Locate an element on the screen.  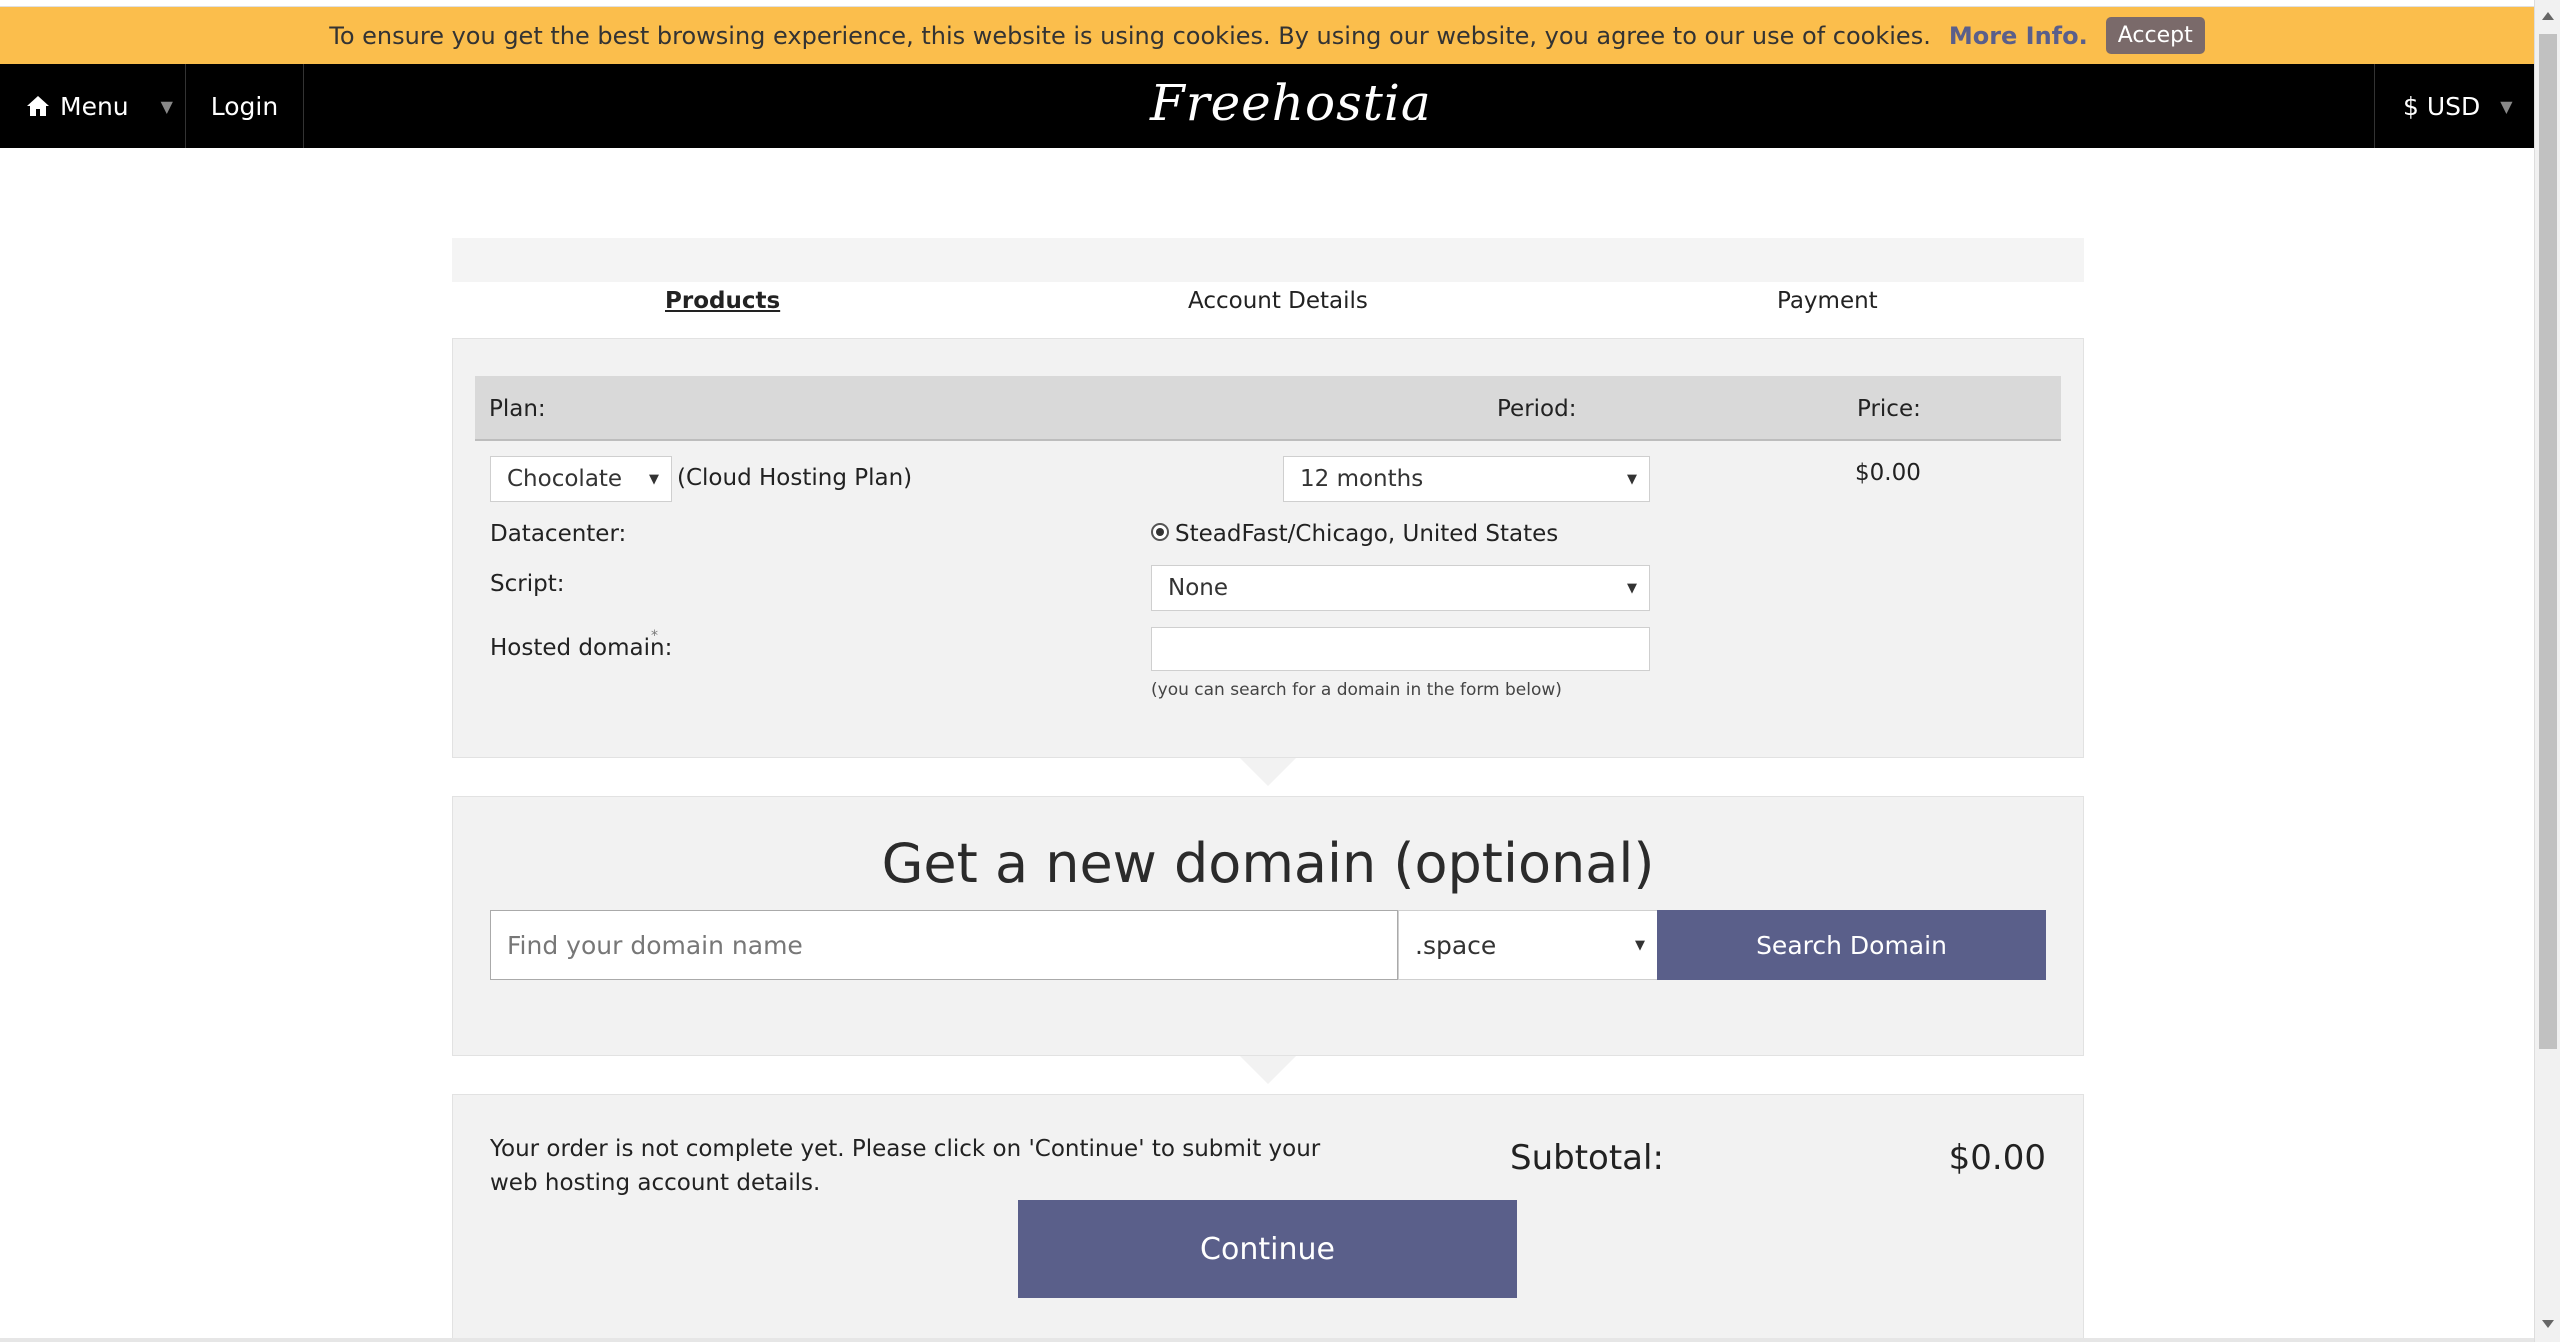
subtotal-value: $0.00 is located at coordinates (1997, 1158).